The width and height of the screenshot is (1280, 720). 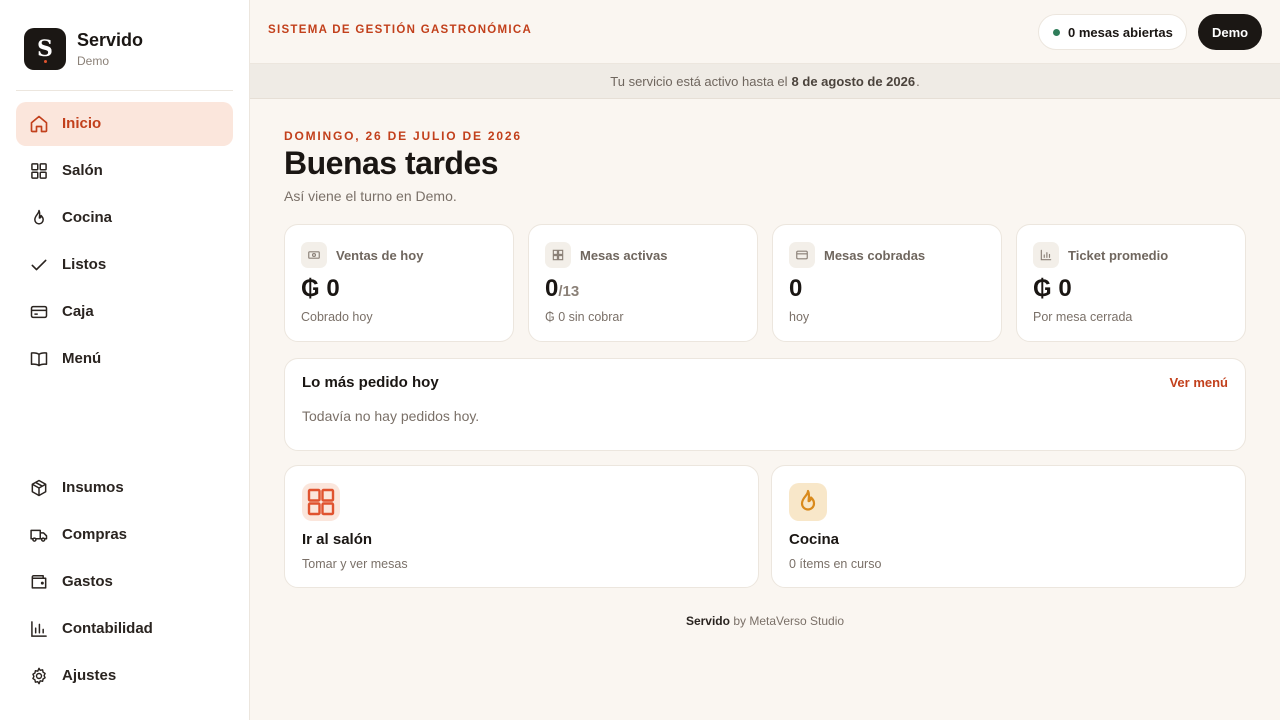 What do you see at coordinates (45, 61) in the screenshot?
I see `brand-logo-dot` at bounding box center [45, 61].